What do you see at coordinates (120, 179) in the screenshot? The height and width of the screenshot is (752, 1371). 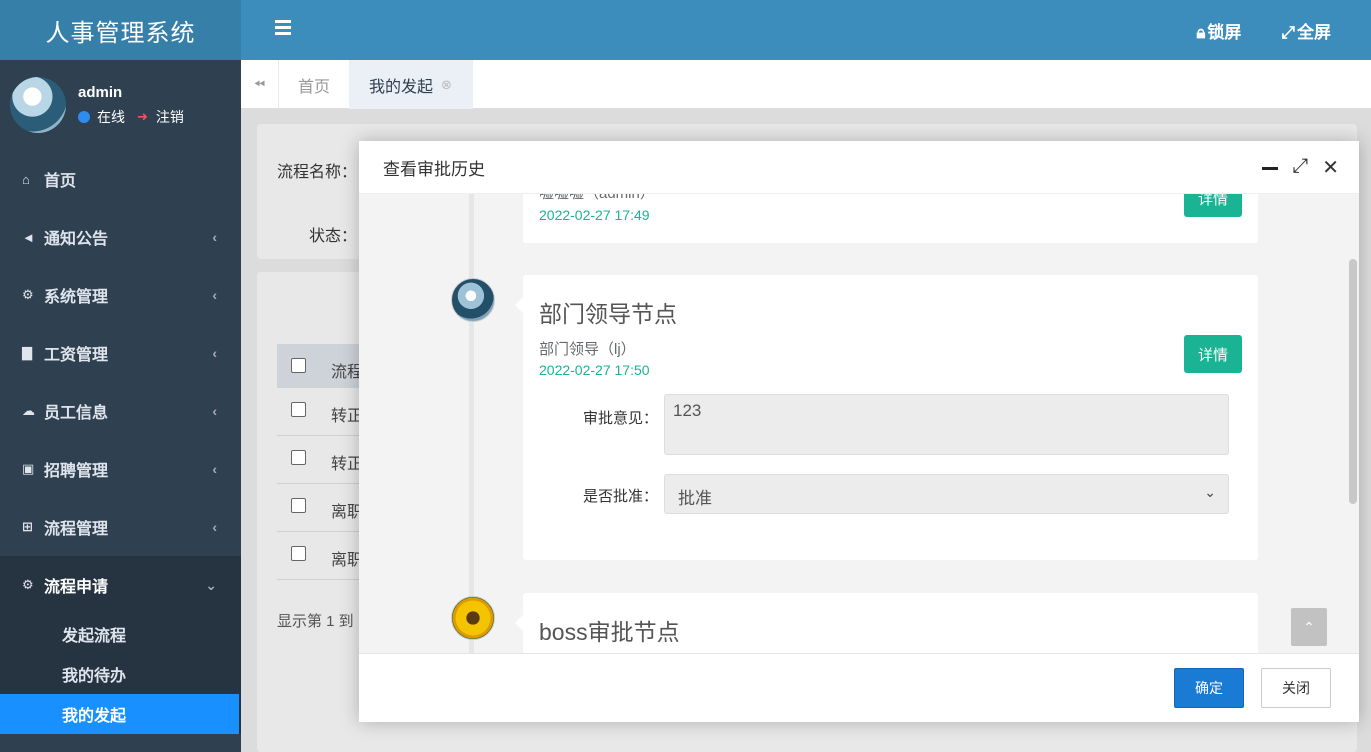 I see `nav-home: ⌂ 首页` at bounding box center [120, 179].